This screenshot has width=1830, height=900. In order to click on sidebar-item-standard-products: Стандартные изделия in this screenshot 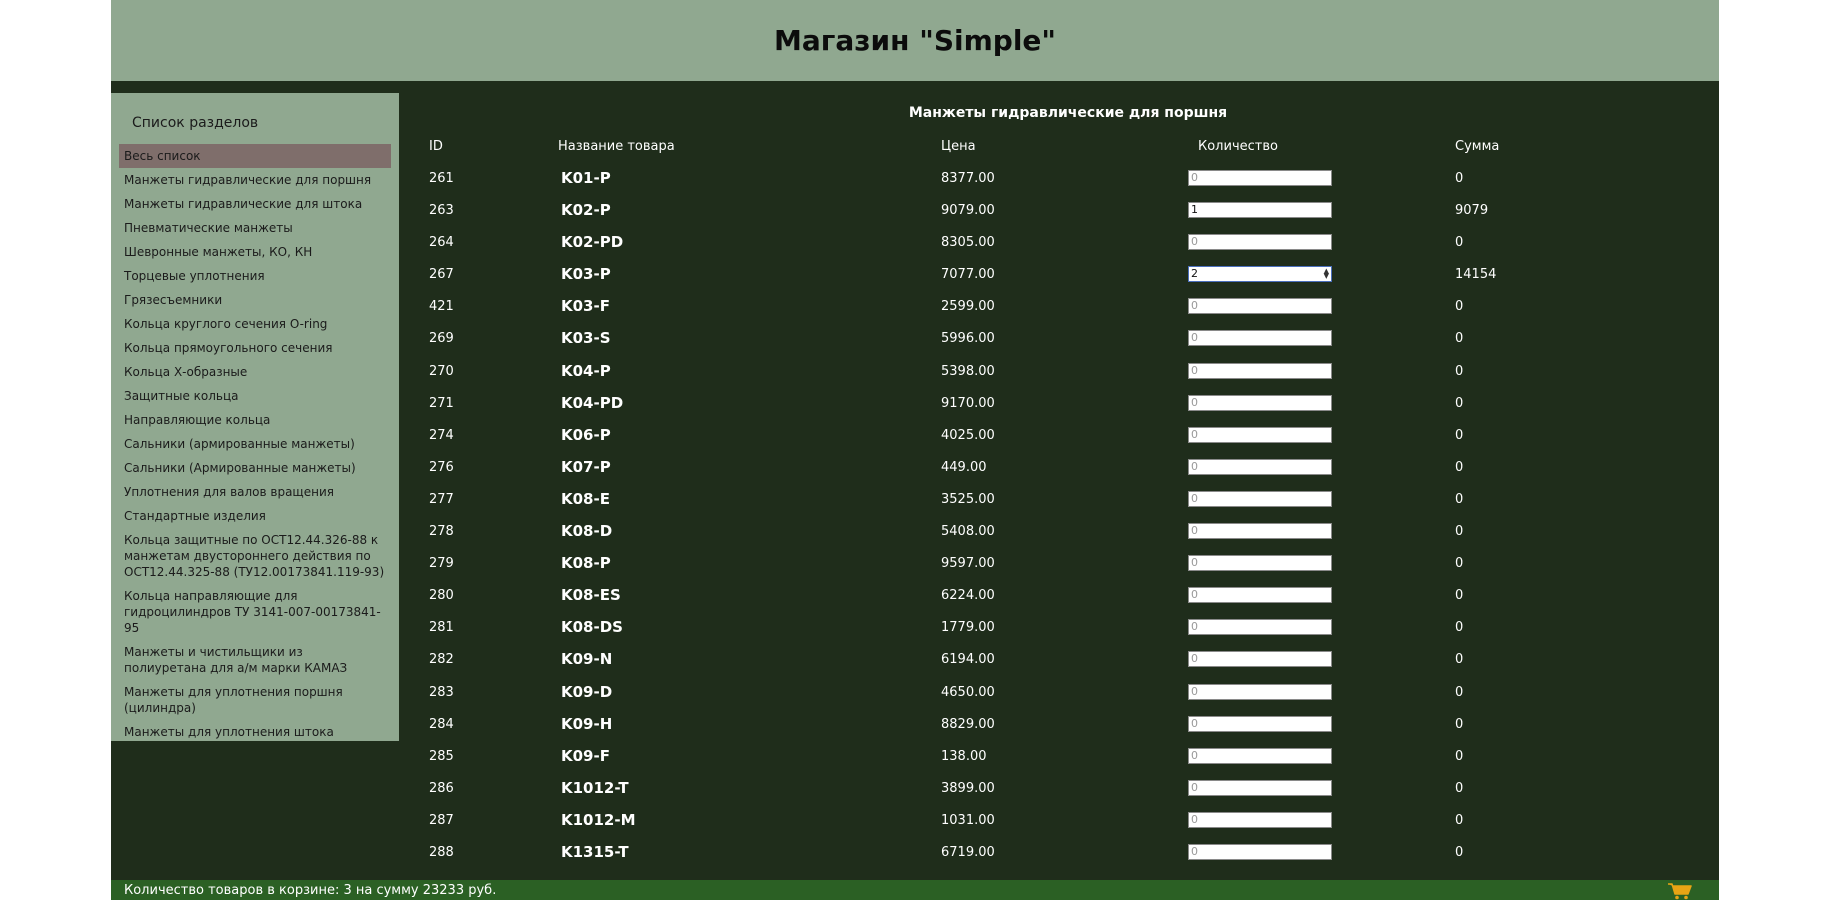, I will do `click(255, 516)`.